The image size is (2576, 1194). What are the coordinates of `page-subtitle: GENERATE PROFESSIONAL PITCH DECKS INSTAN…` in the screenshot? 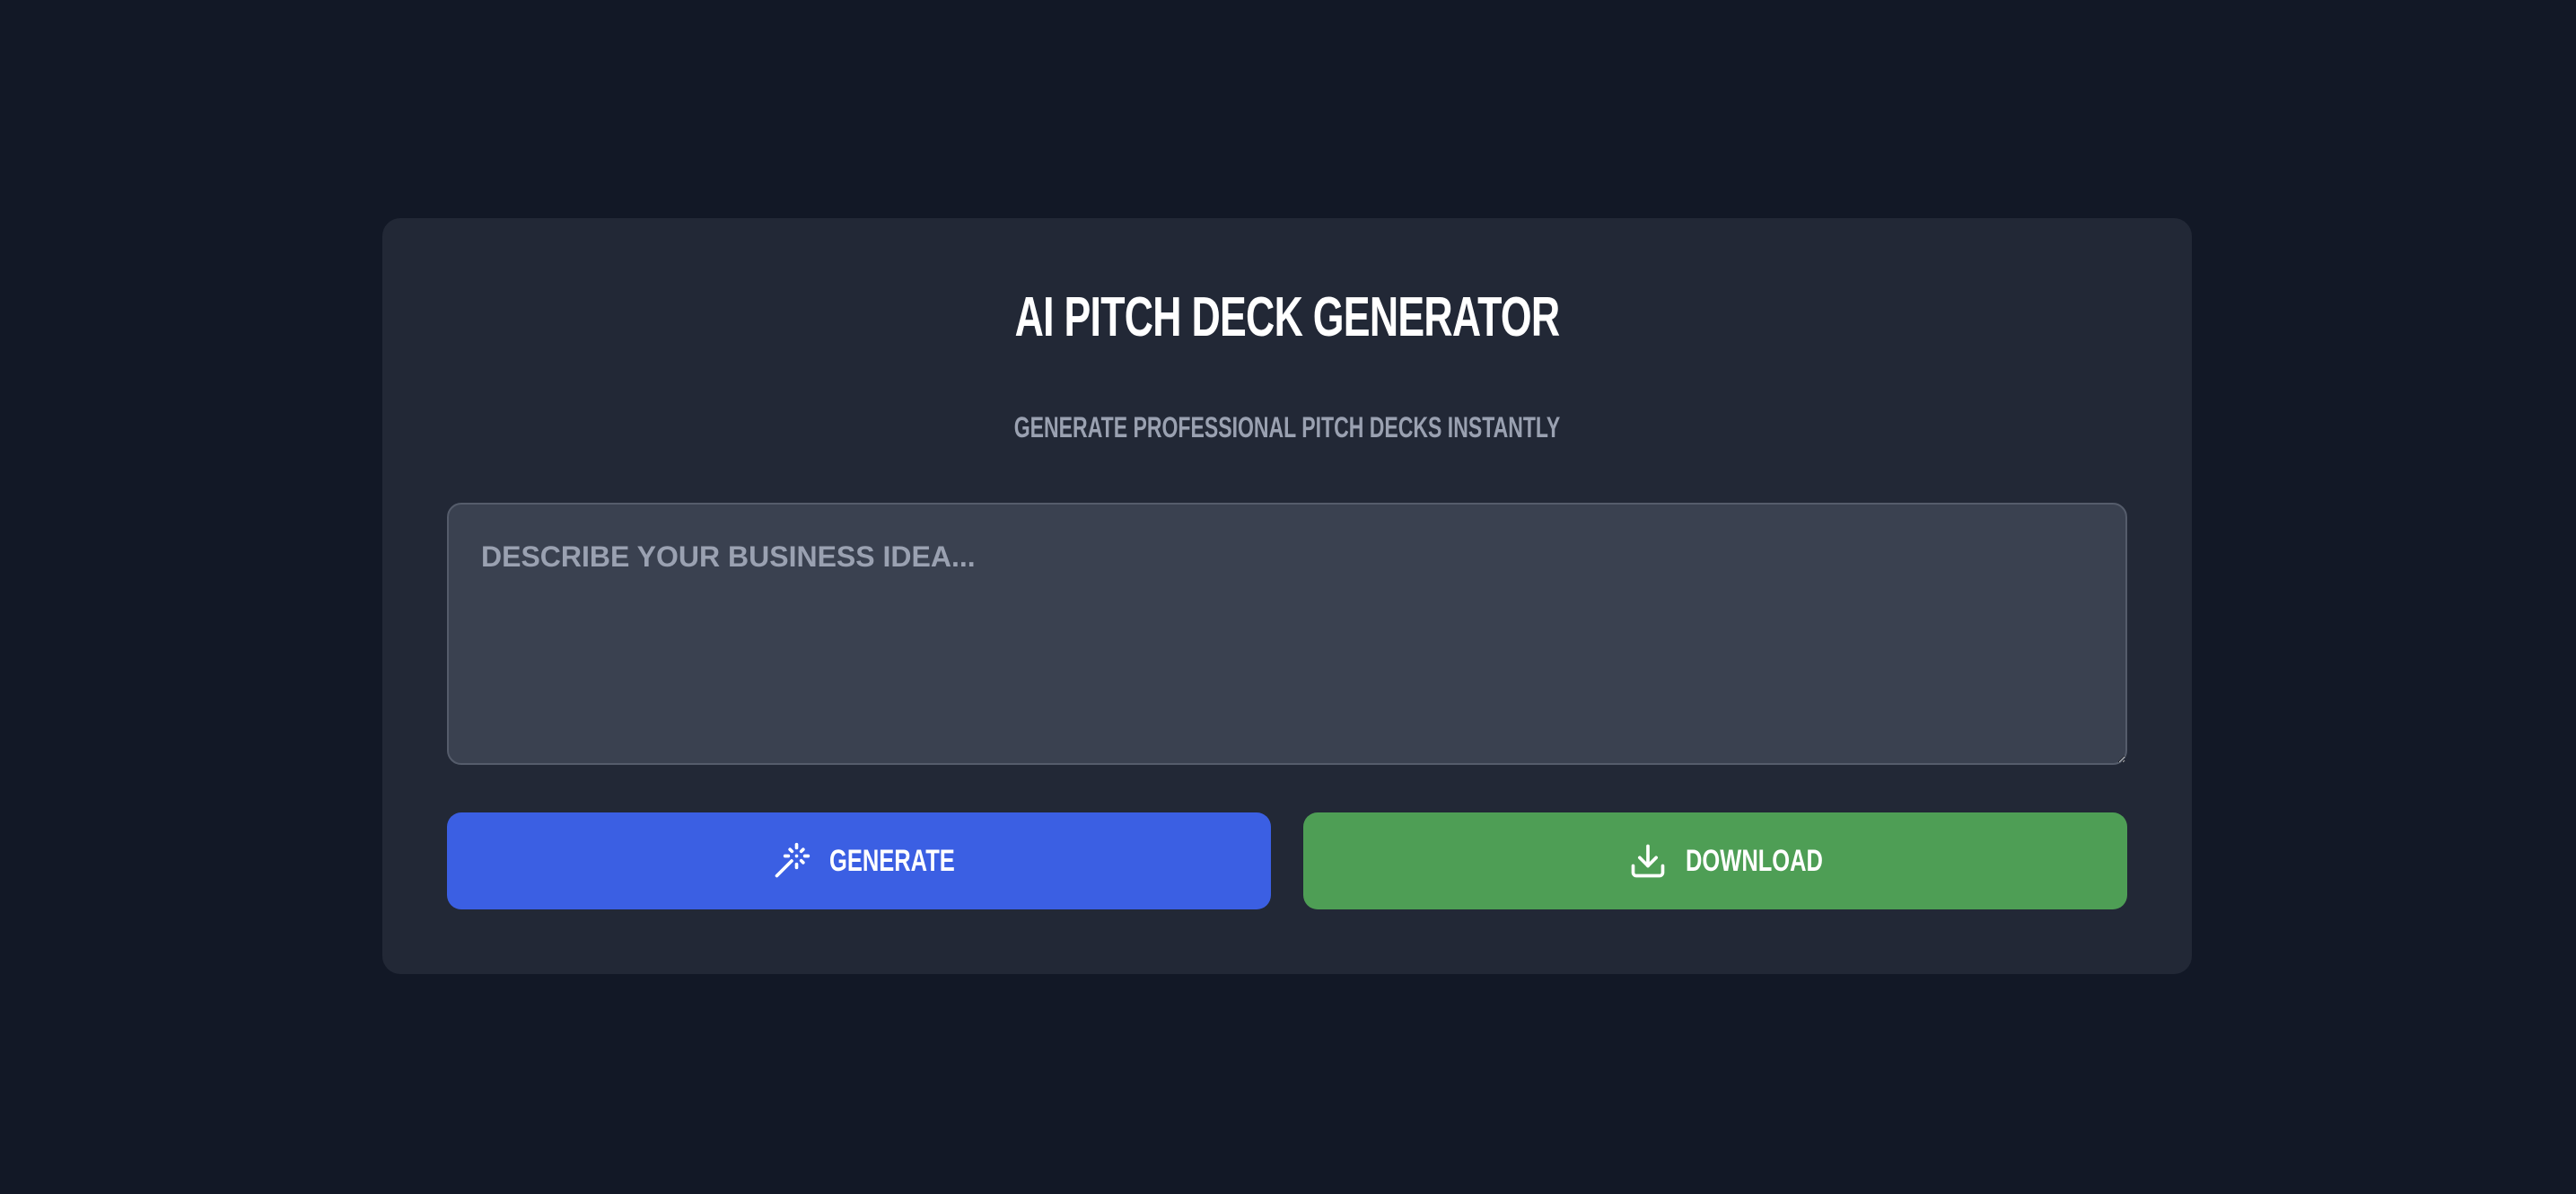 It's located at (1287, 427).